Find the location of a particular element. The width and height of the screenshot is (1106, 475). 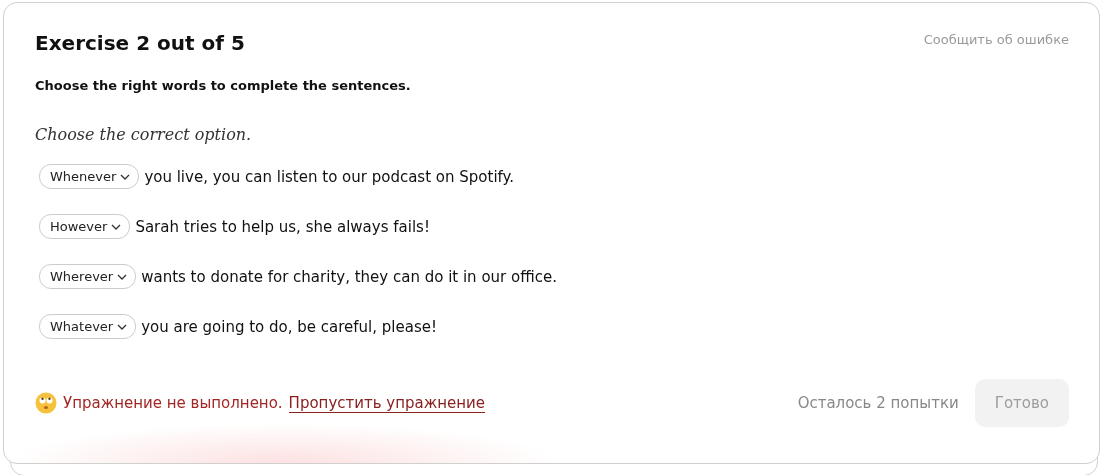

word-dropdown: Whenever is located at coordinates (89, 176).